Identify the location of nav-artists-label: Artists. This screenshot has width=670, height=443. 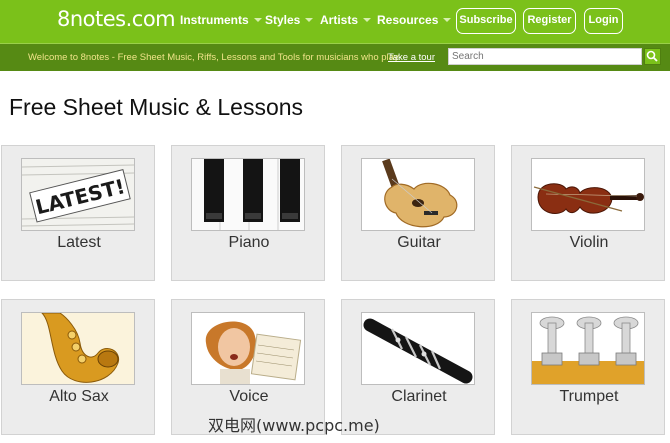
(339, 20).